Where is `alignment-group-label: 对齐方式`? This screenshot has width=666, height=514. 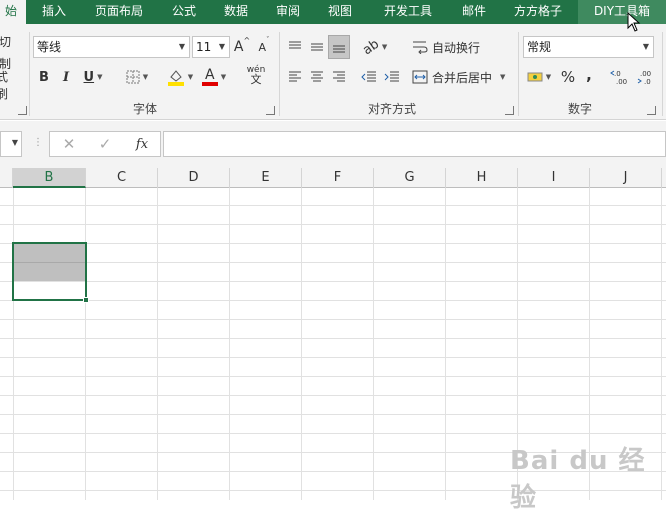 alignment-group-label: 对齐方式 is located at coordinates (391, 109).